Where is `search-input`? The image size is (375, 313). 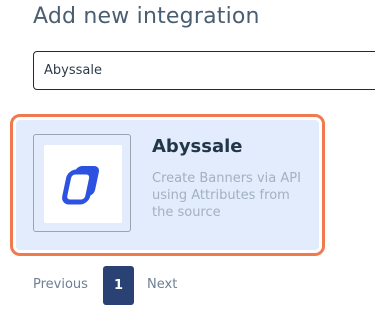
search-input is located at coordinates (204, 70).